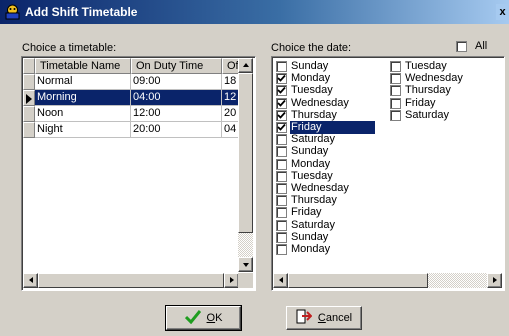  What do you see at coordinates (230, 82) in the screenshot?
I see `cell-off-duty-time: 18` at bounding box center [230, 82].